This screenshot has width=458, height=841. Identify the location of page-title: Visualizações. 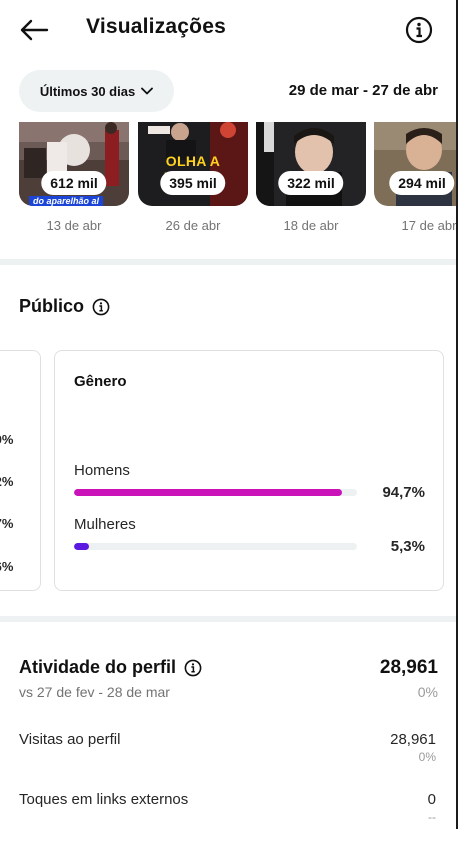
(156, 26).